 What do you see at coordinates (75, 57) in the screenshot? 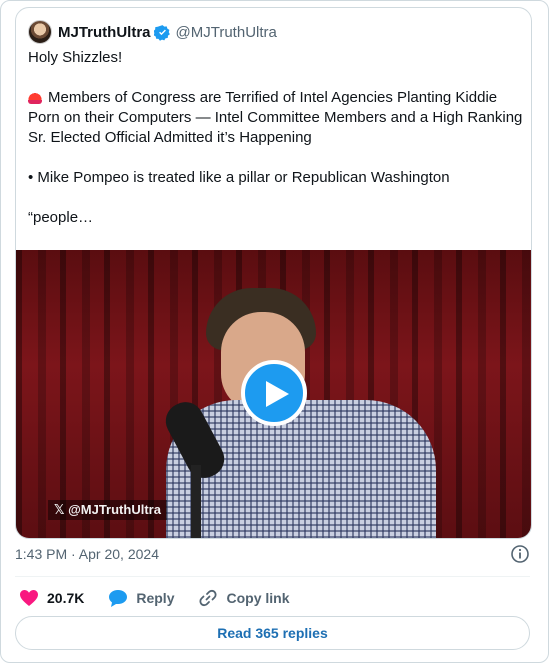
I see `tweet-line-1: Holy Shizzles!` at bounding box center [75, 57].